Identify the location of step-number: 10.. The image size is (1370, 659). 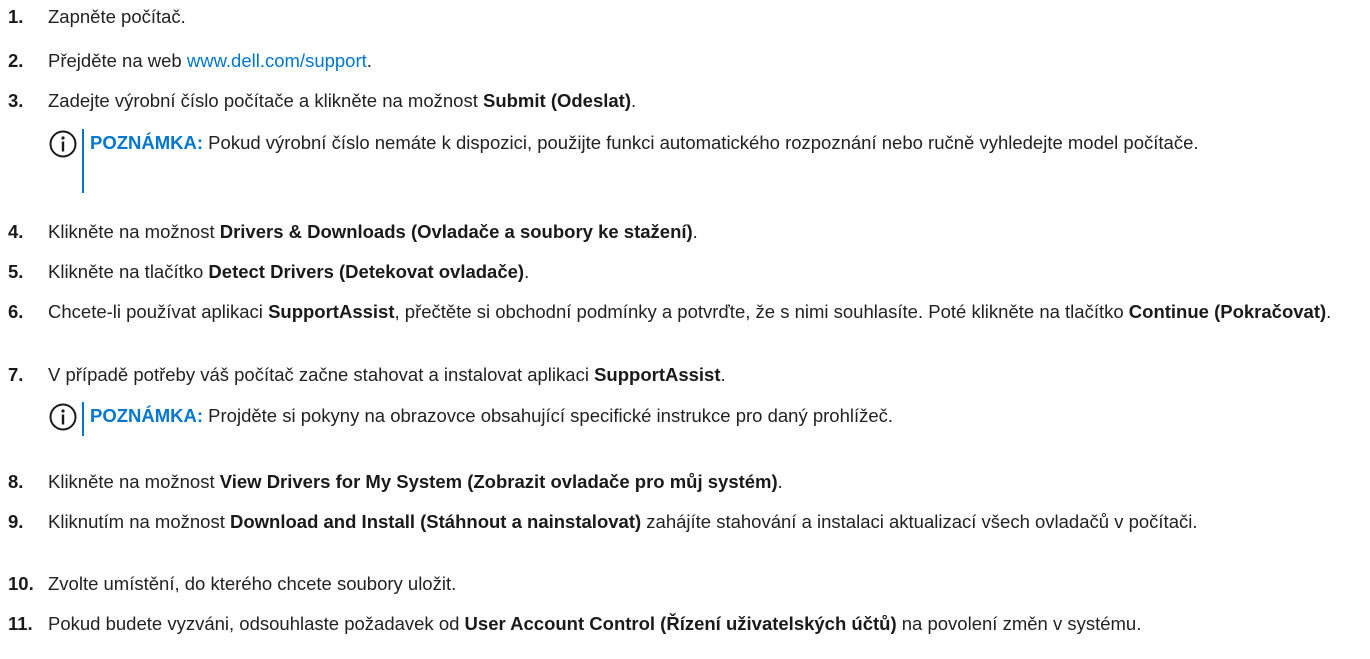
(21, 583).